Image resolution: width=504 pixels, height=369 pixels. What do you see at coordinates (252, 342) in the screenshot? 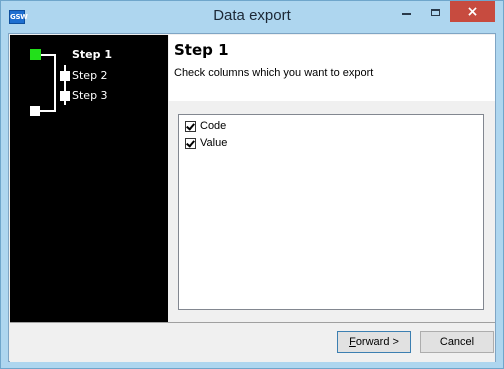
I see `wizard-footer: Forward > Cancel` at bounding box center [252, 342].